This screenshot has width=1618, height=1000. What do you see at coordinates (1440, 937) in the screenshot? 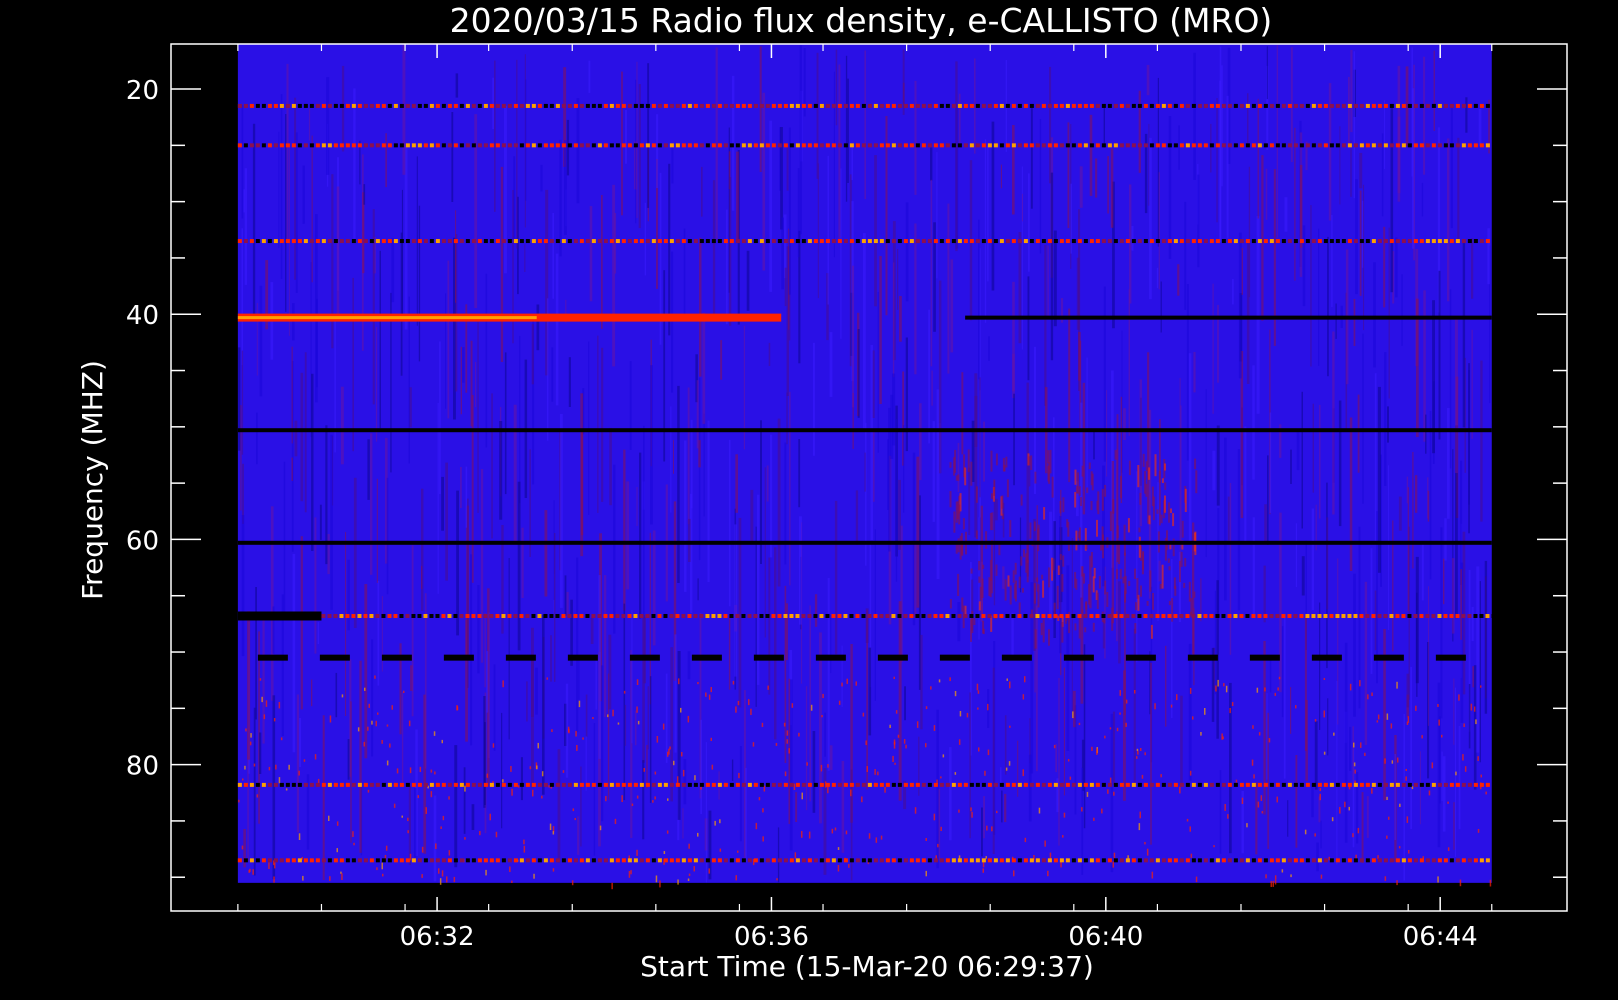
I see `x-tick-label: 06:44` at bounding box center [1440, 937].